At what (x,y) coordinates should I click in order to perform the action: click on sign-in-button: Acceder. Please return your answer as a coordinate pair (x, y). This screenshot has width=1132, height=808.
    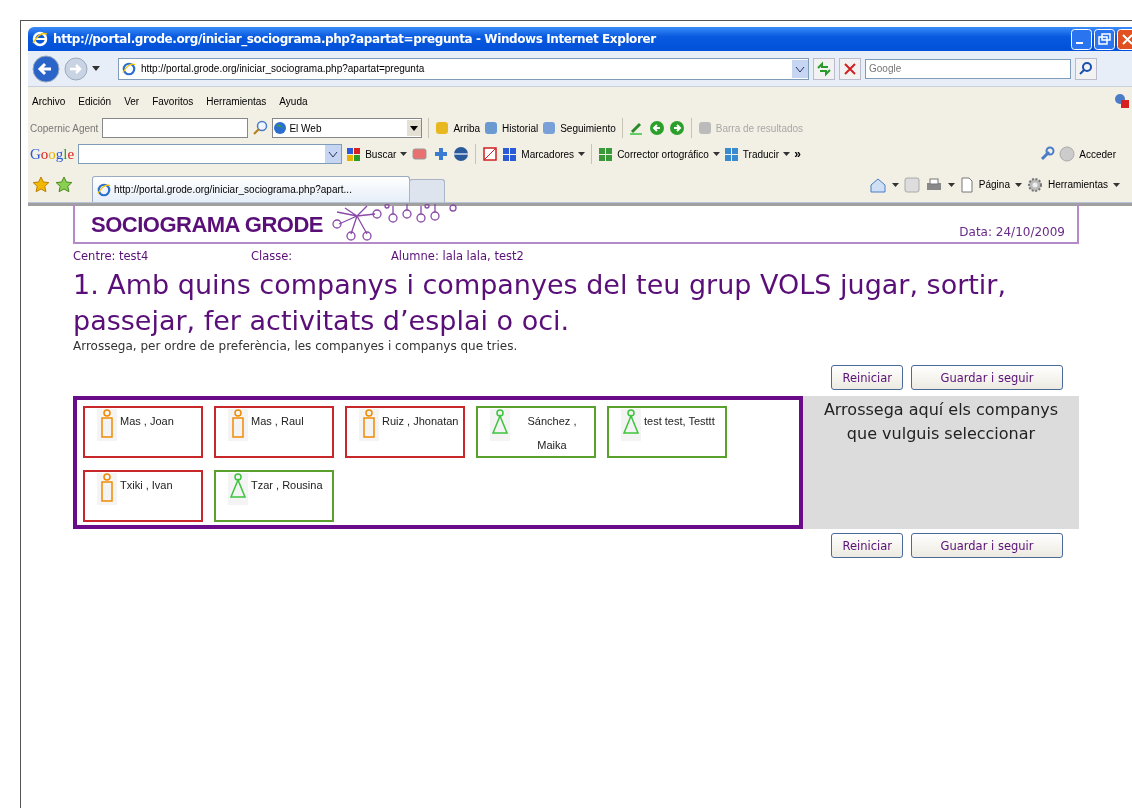
    Looking at the image, I should click on (1097, 154).